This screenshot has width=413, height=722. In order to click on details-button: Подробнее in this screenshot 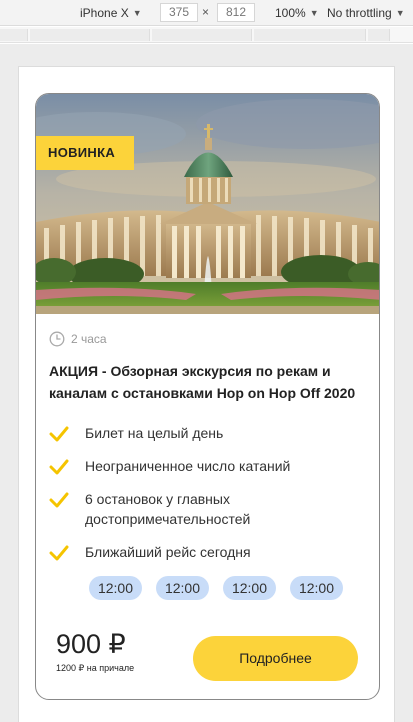, I will do `click(275, 658)`.